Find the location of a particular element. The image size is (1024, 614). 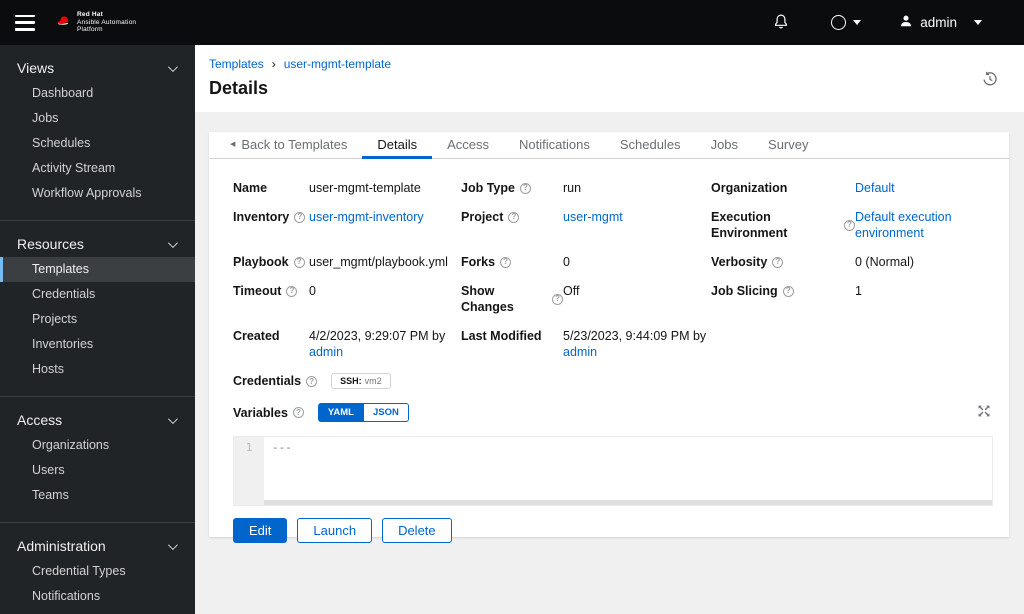

expand-arrows-icon is located at coordinates (984, 413).